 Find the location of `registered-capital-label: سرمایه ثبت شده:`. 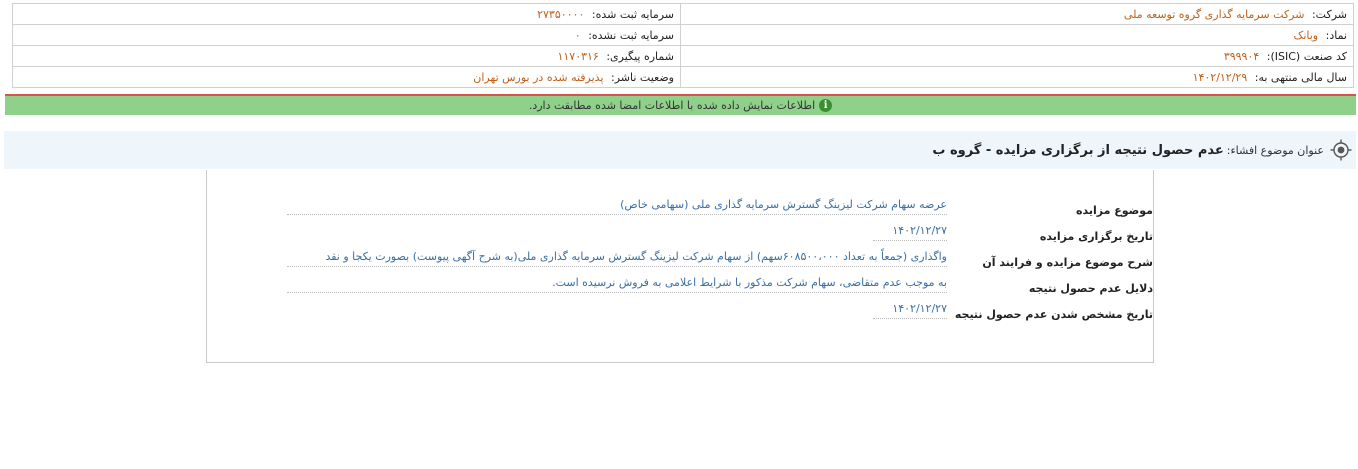

registered-capital-label: سرمایه ثبت شده: is located at coordinates (632, 14).